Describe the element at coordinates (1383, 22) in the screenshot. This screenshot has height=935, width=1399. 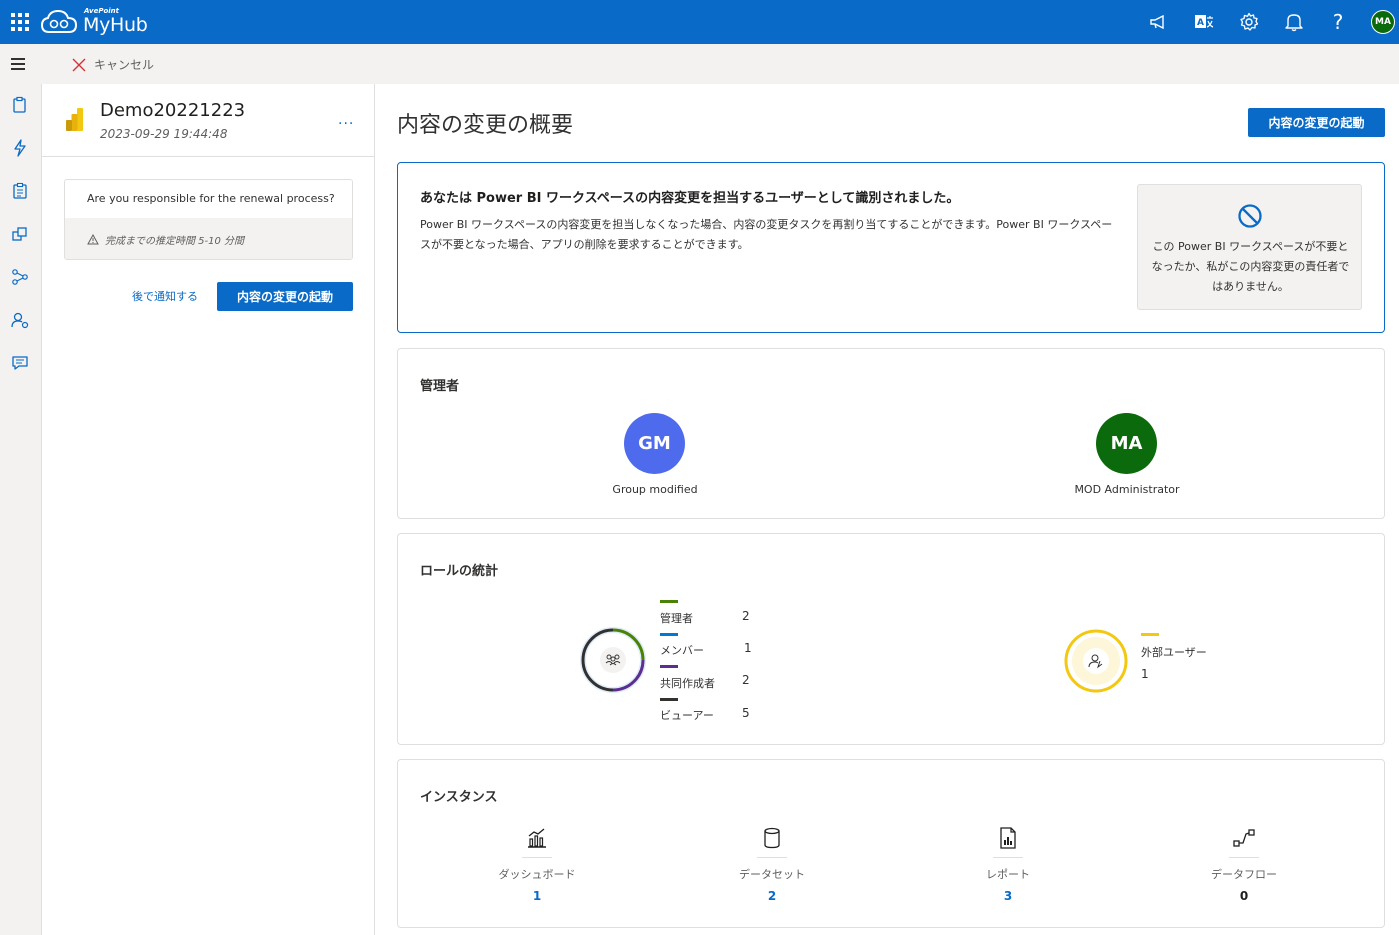
I see `user-avatar: MA` at that location.